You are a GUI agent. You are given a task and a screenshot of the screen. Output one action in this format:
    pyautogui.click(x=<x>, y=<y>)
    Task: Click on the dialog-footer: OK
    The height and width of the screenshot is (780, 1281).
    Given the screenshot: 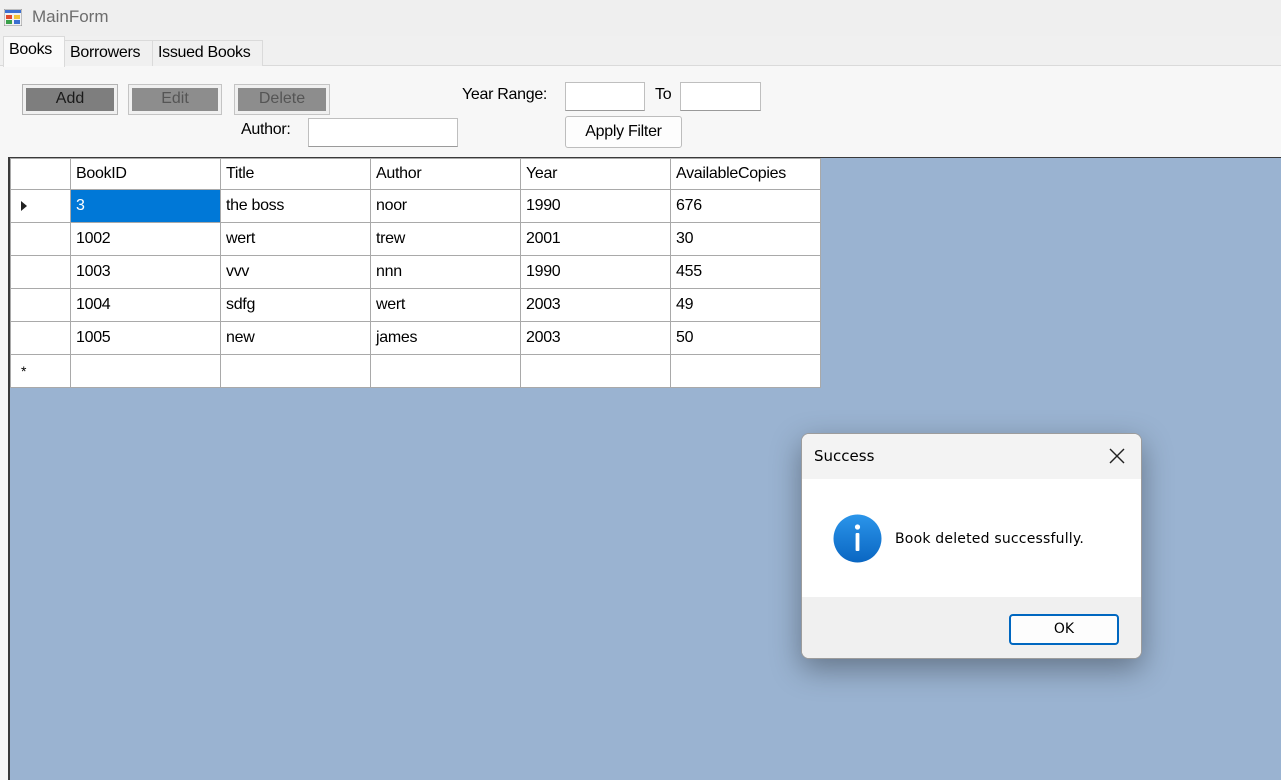 What is the action you would take?
    pyautogui.click(x=971, y=627)
    